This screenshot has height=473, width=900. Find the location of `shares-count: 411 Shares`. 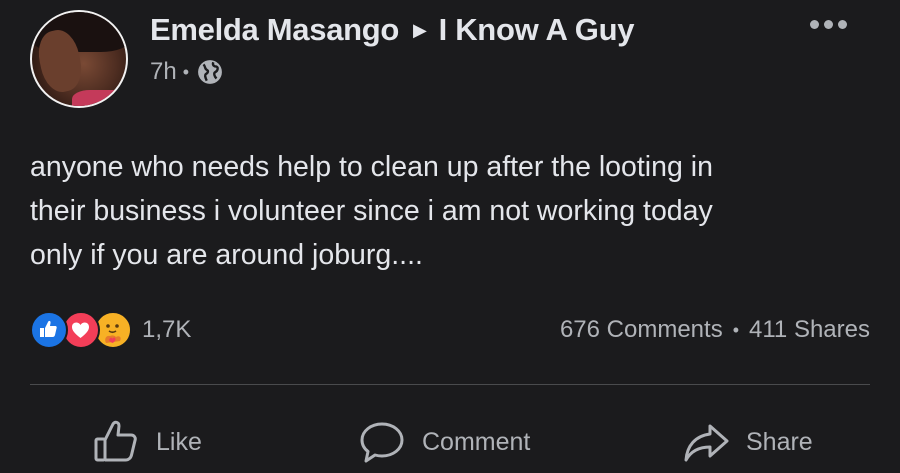

shares-count: 411 Shares is located at coordinates (809, 330).